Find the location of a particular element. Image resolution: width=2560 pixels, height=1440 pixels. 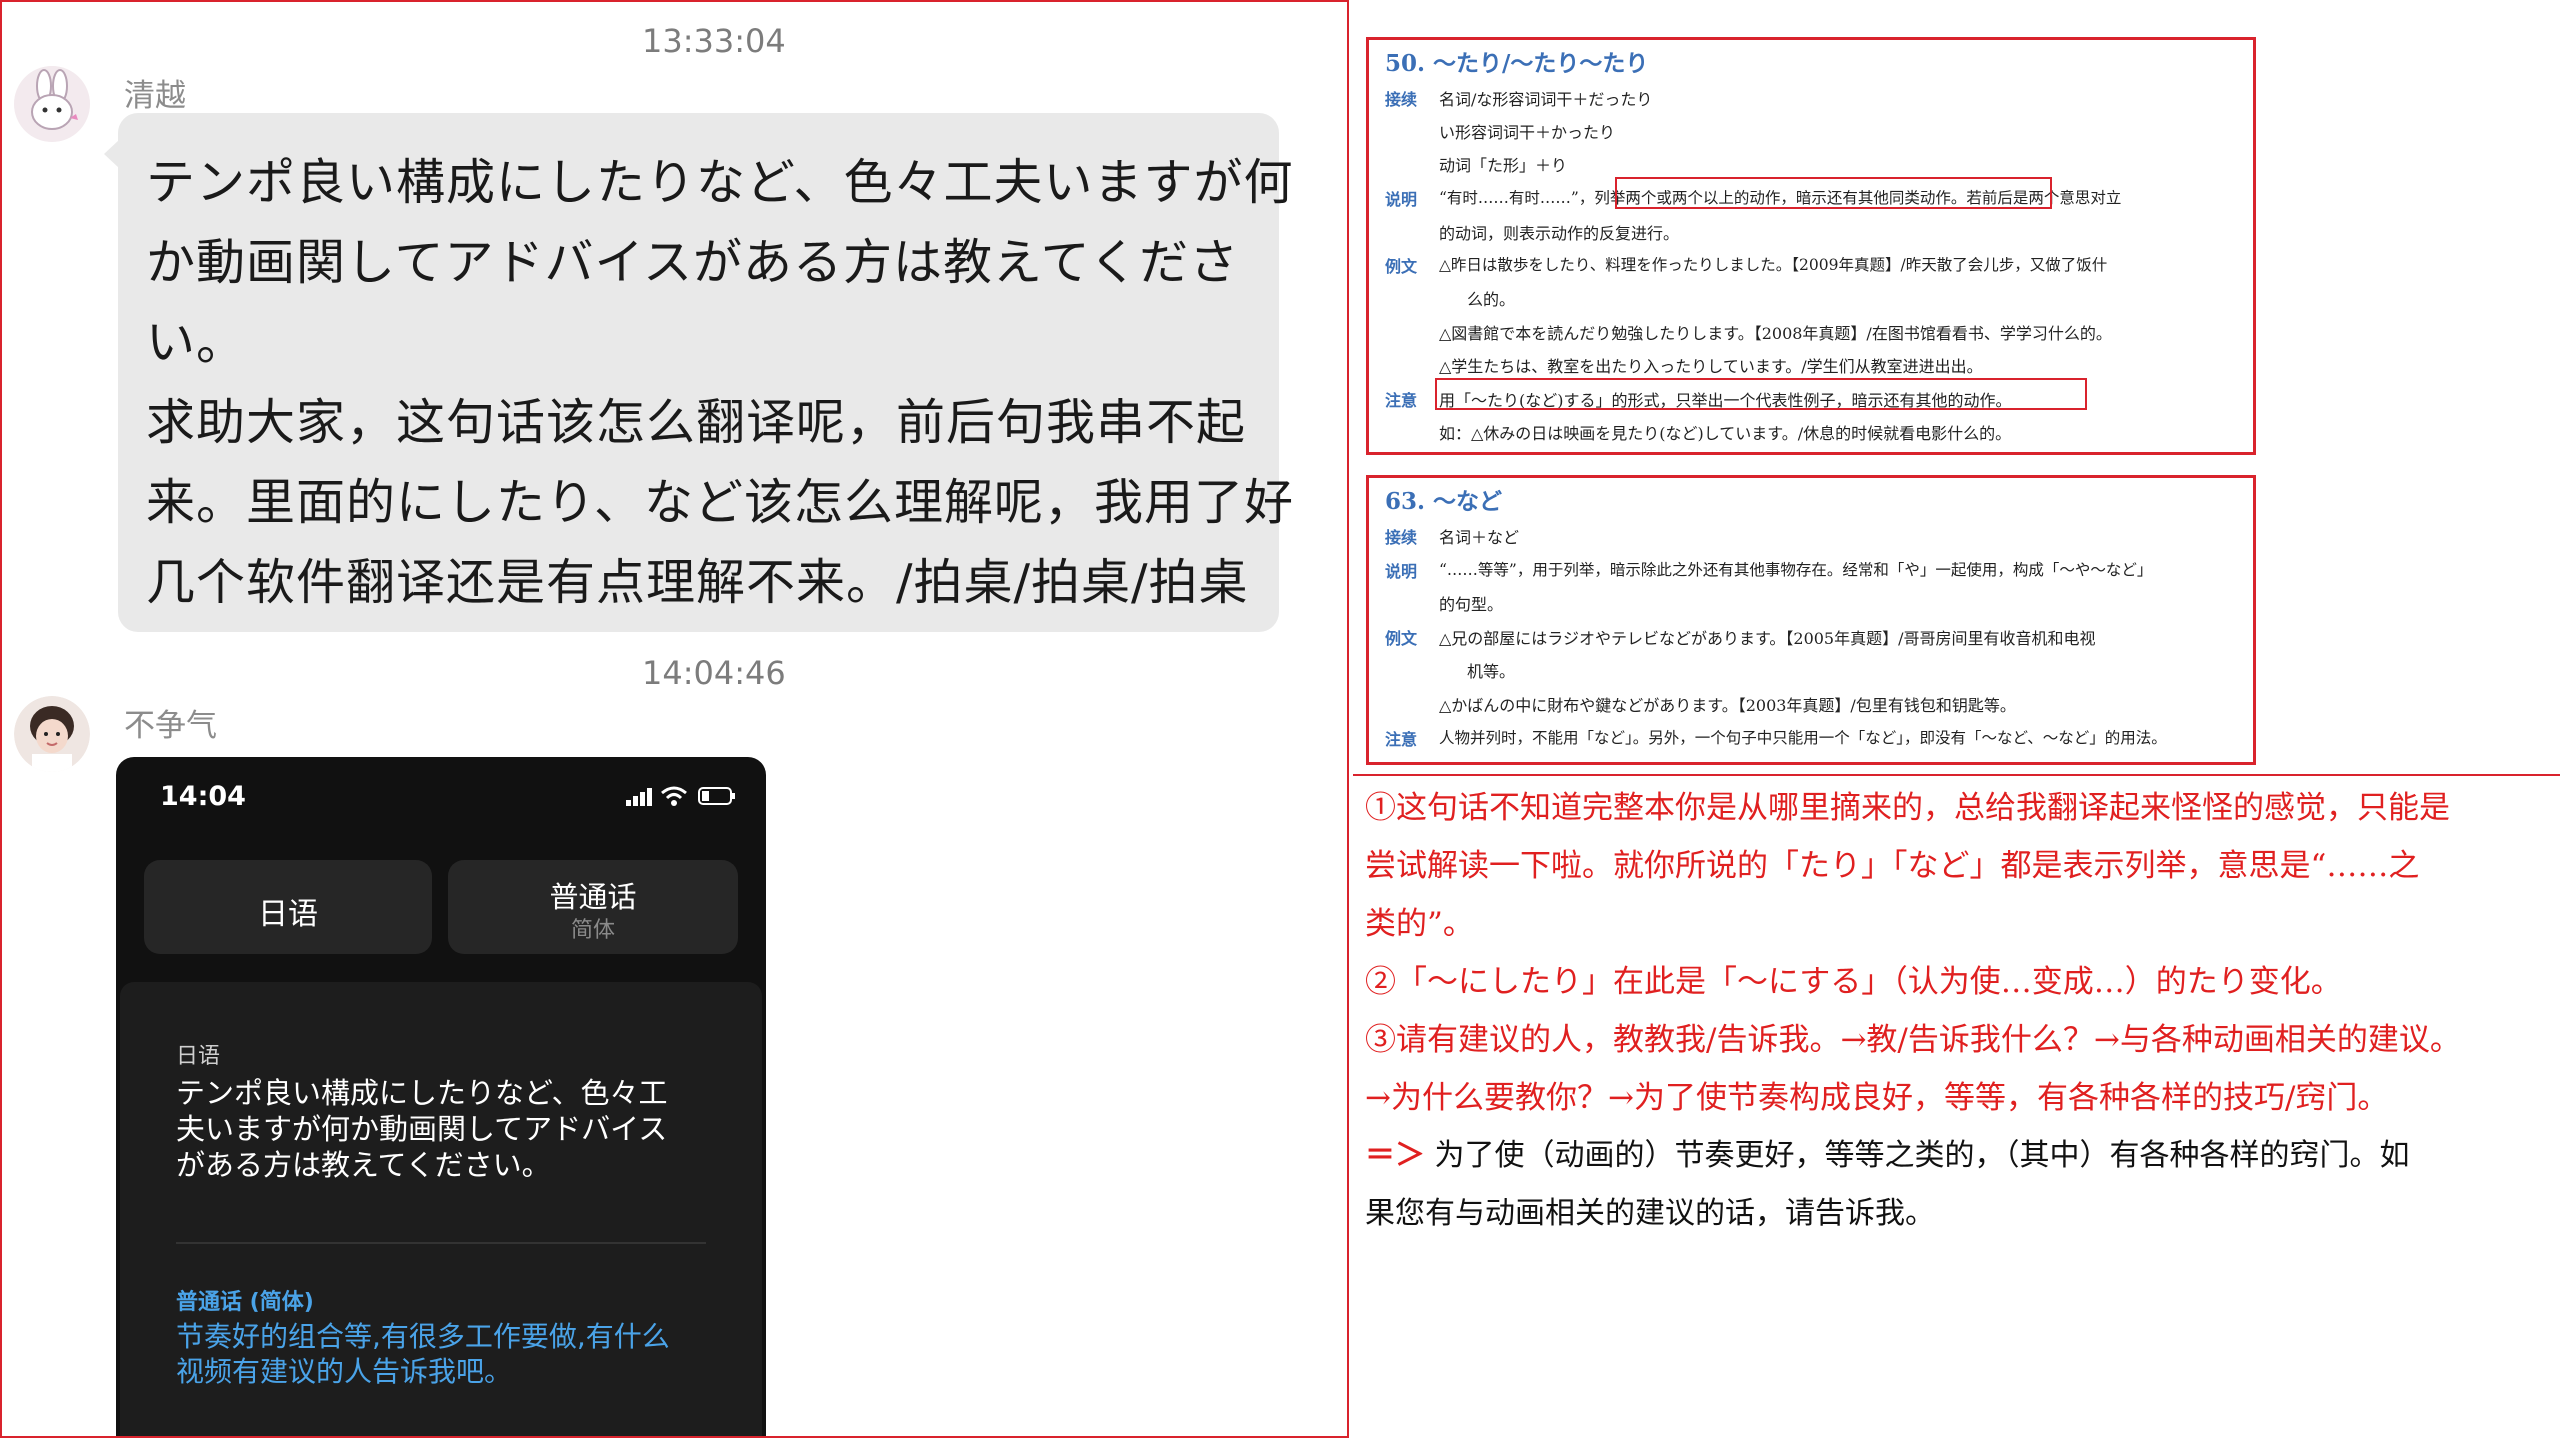

battery-icon is located at coordinates (717, 796).